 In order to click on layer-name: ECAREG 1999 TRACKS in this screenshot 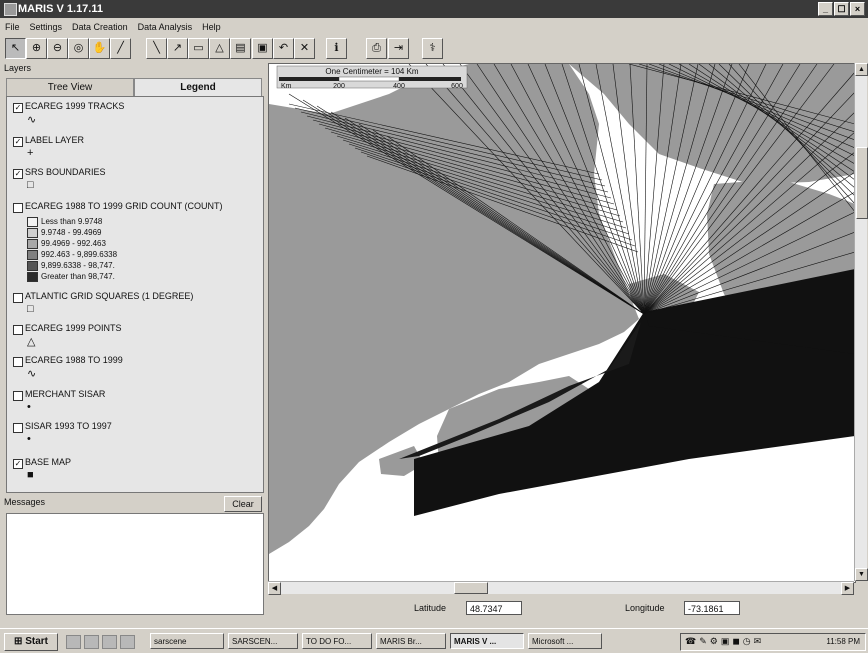, I will do `click(74, 106)`.